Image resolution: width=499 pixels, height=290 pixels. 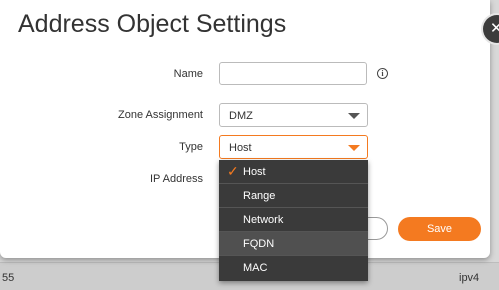 I want to click on dropdown-item-network: Network, so click(x=293, y=220).